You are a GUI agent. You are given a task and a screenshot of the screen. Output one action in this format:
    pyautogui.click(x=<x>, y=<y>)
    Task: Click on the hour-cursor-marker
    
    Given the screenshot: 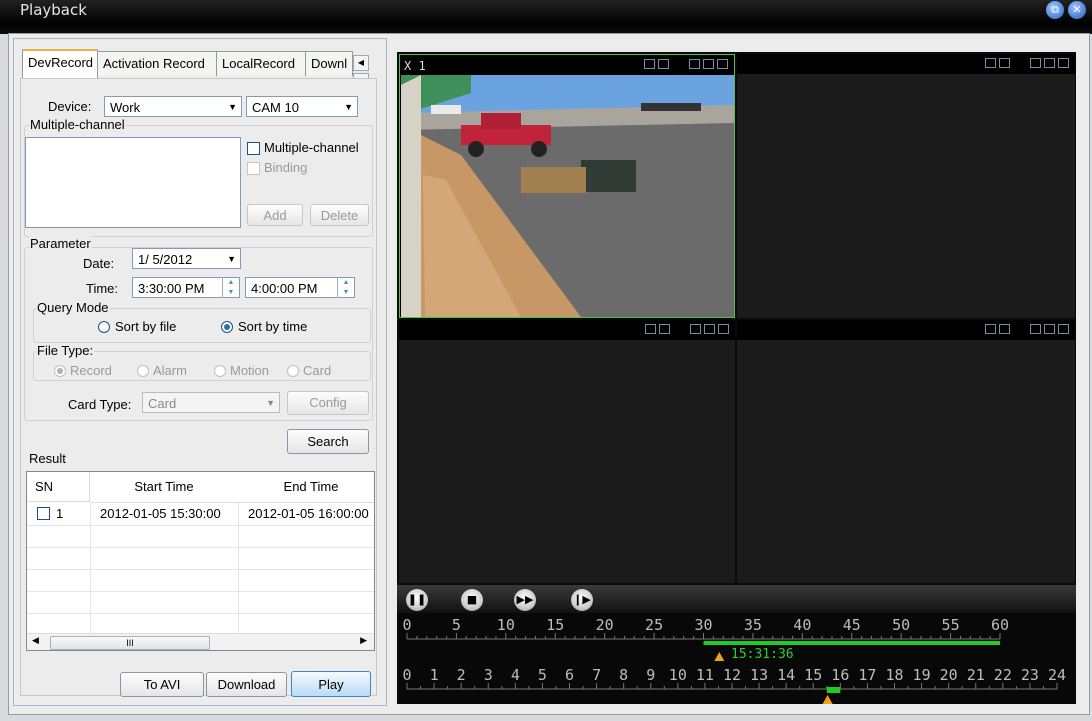 What is the action you would take?
    pyautogui.click(x=827, y=699)
    